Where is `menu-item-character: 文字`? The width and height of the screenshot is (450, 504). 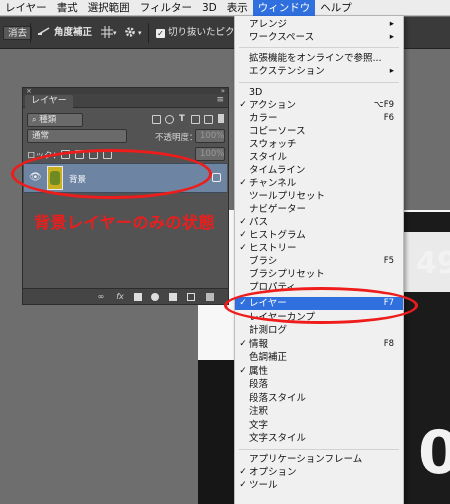
menu-item-character: 文字 is located at coordinates (319, 425).